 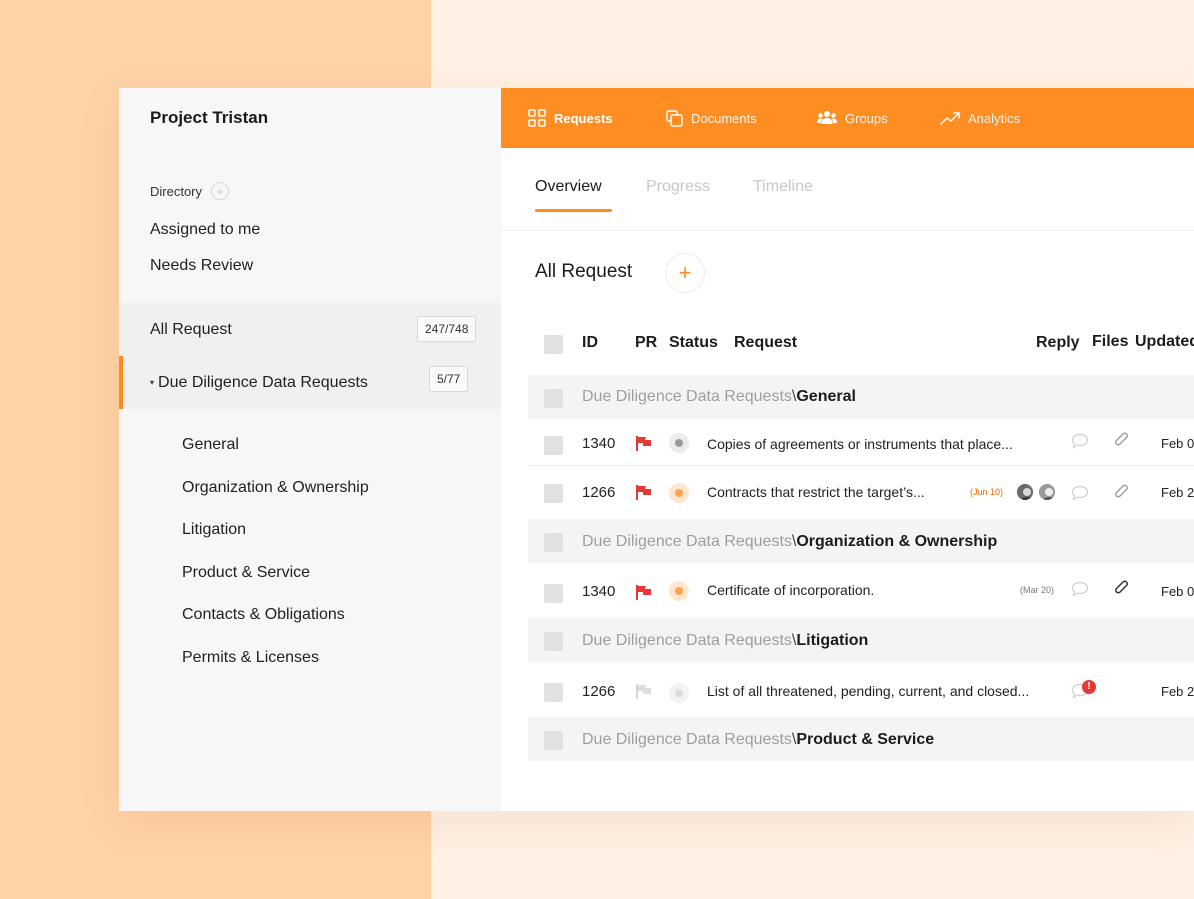 I want to click on sidebar-item-contacts-obligations: Contacts & Obligations, so click(x=263, y=615).